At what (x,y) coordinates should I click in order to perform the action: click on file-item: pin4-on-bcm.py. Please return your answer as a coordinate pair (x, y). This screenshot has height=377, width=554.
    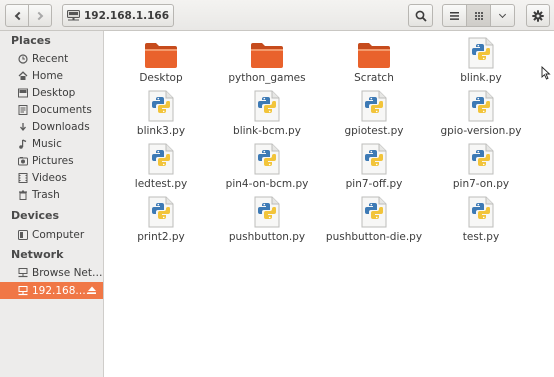
    Looking at the image, I should click on (267, 169).